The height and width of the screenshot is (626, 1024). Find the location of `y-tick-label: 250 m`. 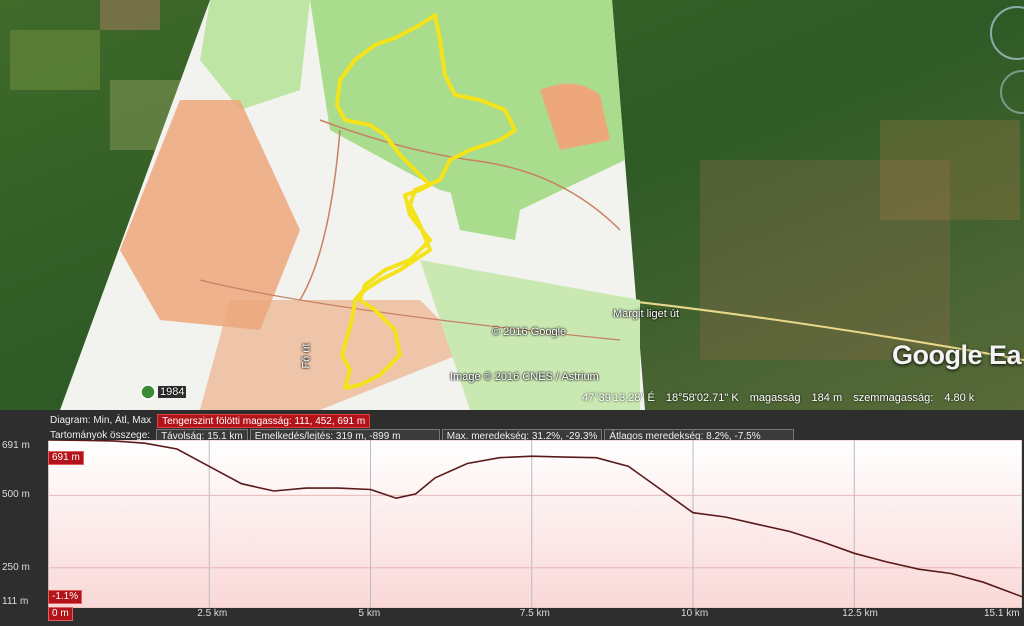

y-tick-label: 250 m is located at coordinates (16, 567).